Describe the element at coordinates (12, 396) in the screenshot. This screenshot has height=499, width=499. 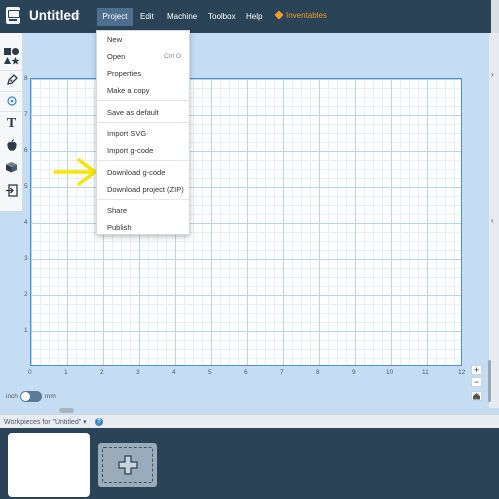
I see `unit-inch-label: inch` at that location.